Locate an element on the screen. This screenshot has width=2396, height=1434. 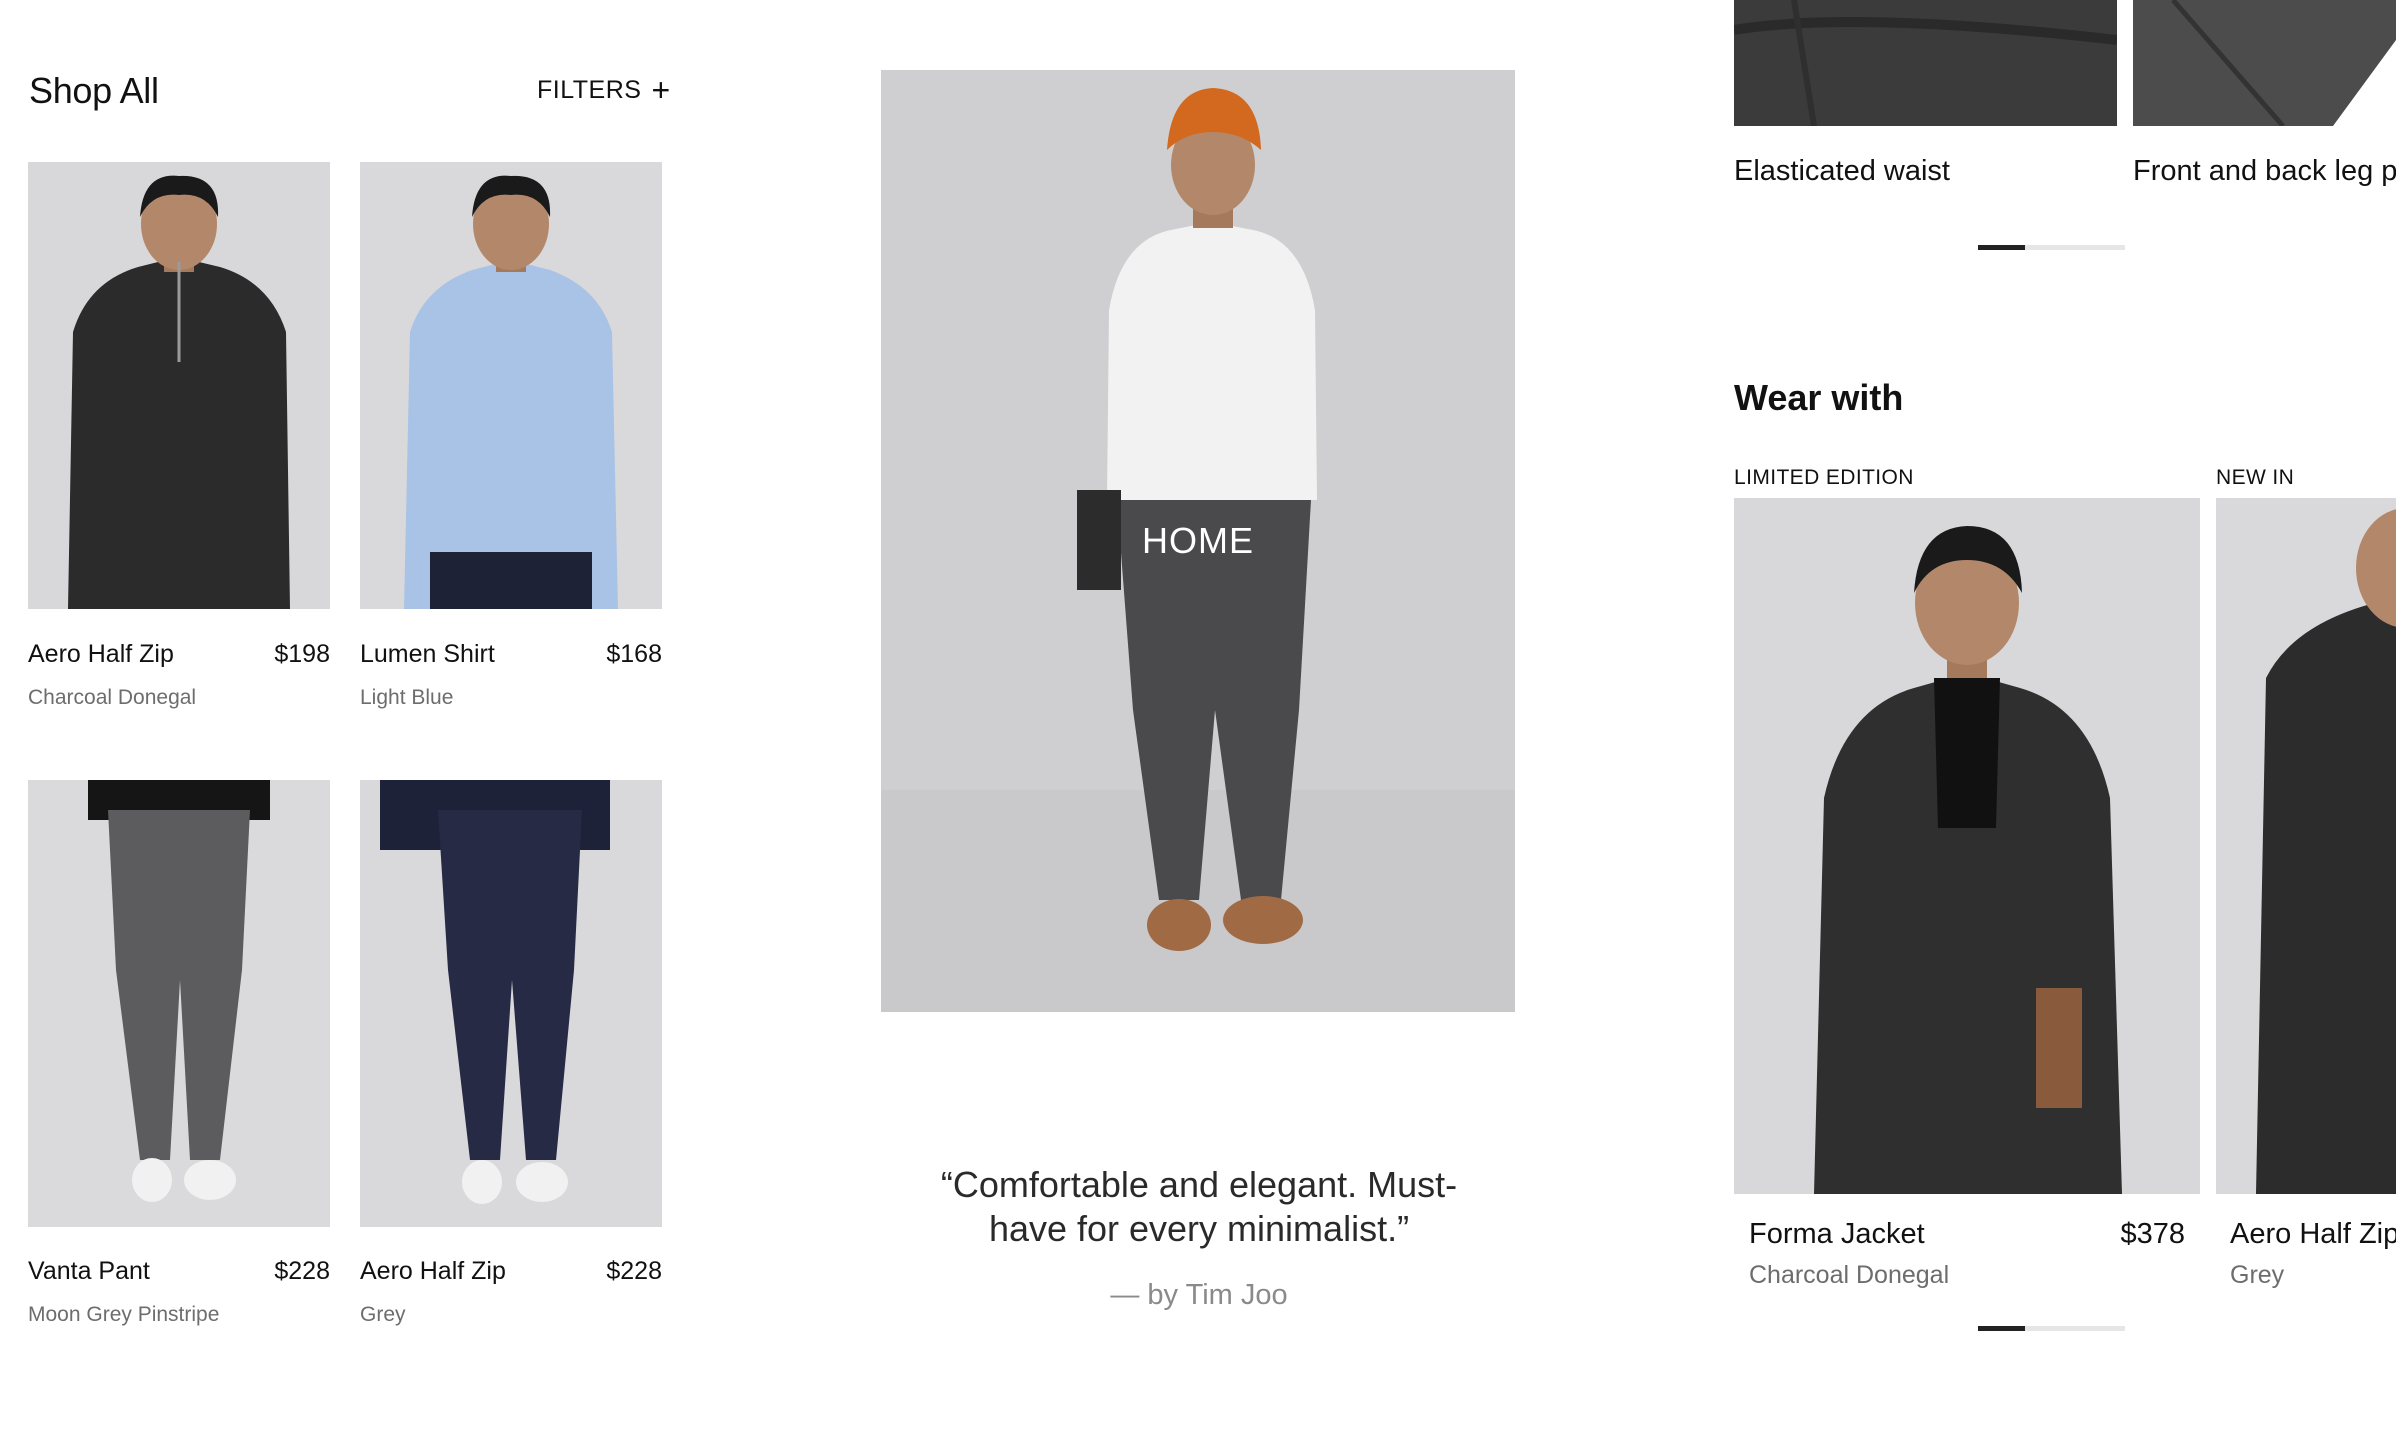
product-name: Vanta Pant is located at coordinates (89, 1271).